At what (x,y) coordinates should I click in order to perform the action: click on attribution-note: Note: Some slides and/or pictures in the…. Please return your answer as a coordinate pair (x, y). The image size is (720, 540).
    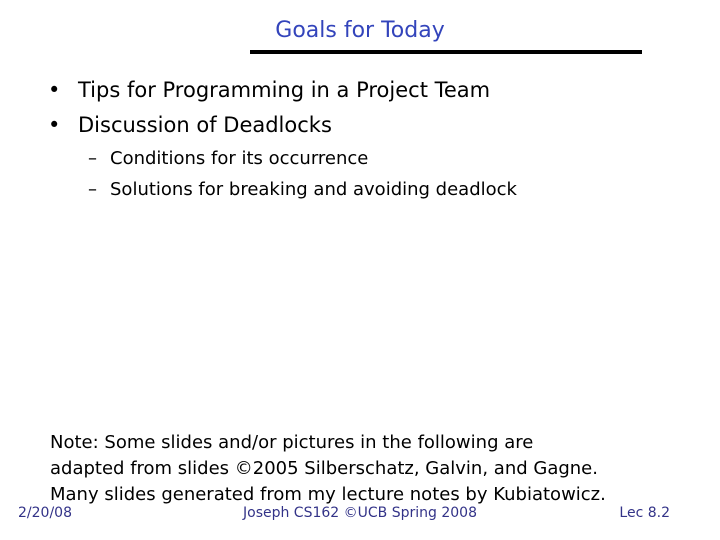
    Looking at the image, I should click on (328, 469).